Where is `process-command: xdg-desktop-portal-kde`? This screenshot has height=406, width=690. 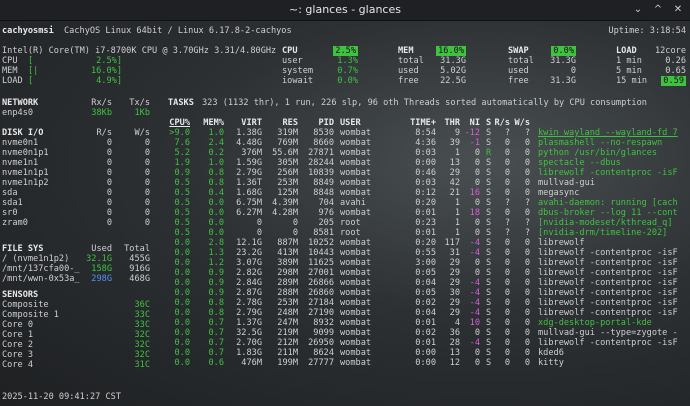 process-command: xdg-desktop-portal-kde is located at coordinates (595, 323).